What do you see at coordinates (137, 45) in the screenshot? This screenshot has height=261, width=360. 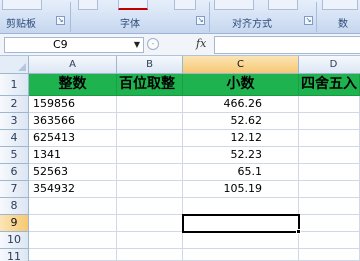 I see `chevron-down-icon: ▼` at bounding box center [137, 45].